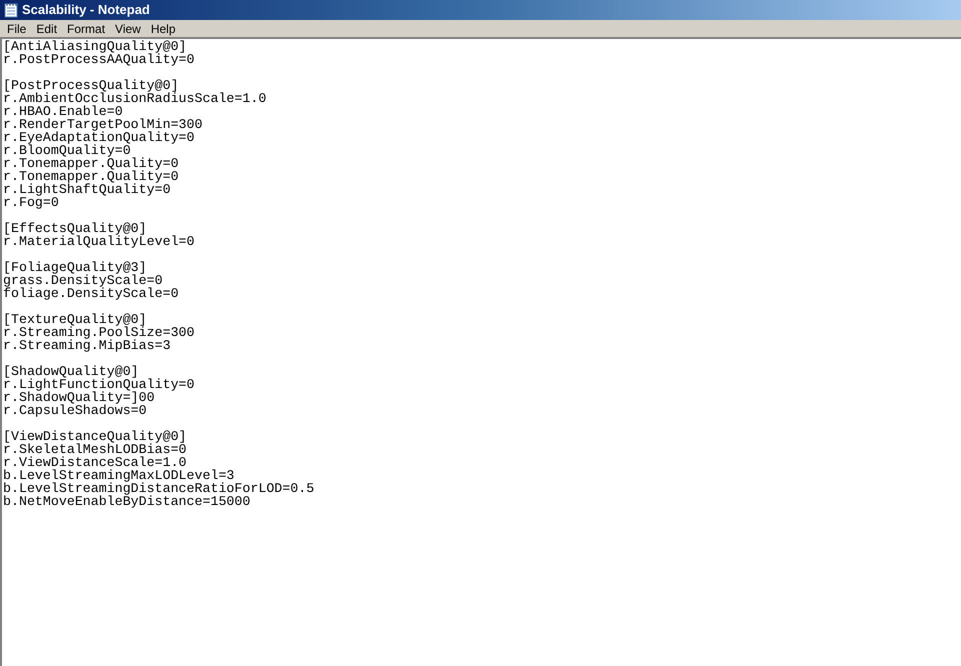  Describe the element at coordinates (91, 293) in the screenshot. I see `config-line: foliage.DensityScale=0` at that location.